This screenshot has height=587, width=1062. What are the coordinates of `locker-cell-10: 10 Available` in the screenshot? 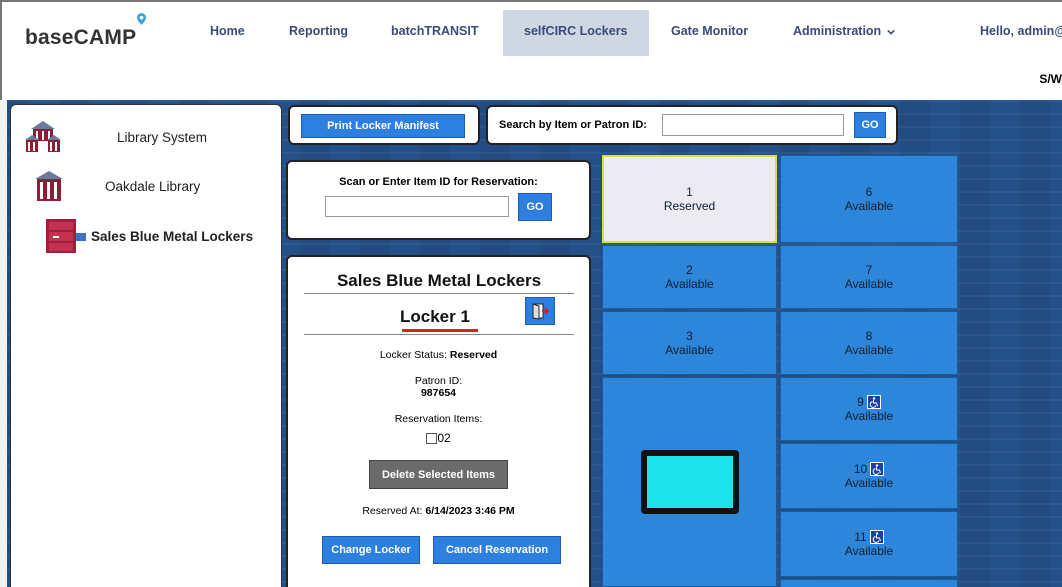 It's located at (869, 476).